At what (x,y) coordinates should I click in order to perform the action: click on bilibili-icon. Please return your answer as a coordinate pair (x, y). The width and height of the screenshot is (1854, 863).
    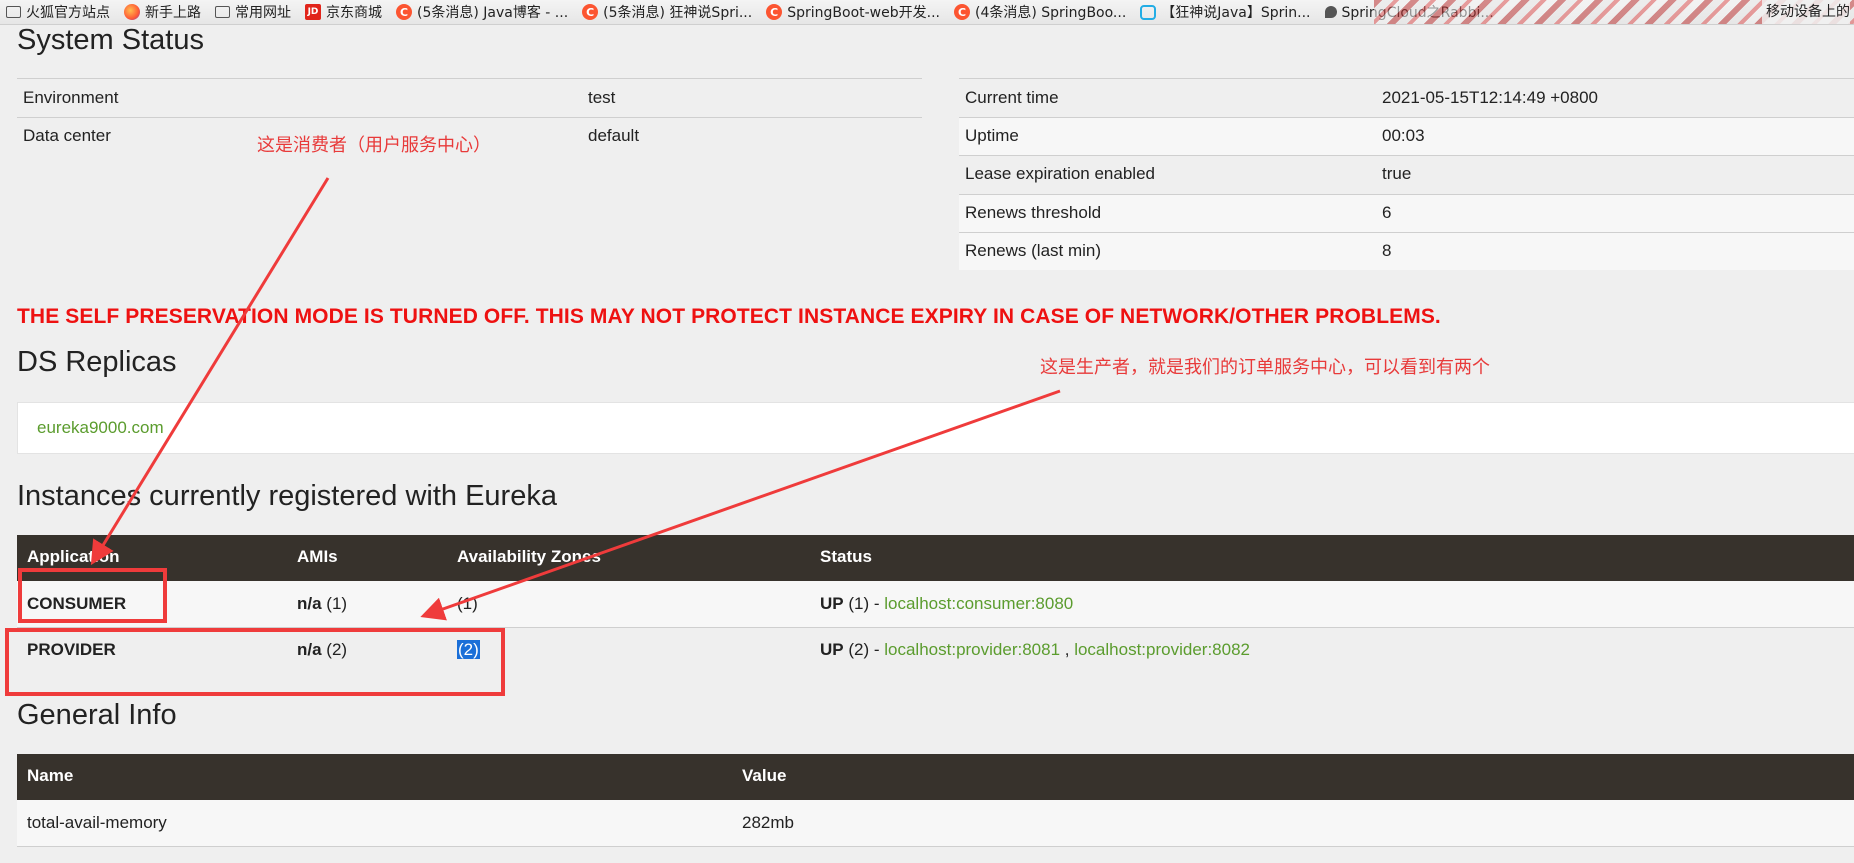
    Looking at the image, I should click on (1148, 12).